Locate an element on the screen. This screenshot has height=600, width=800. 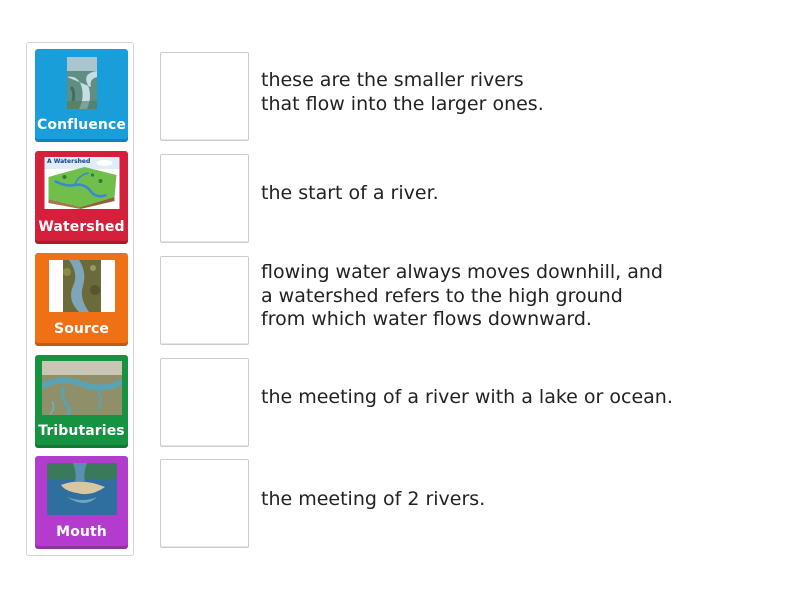
watershed-diagram-caption: A Watershed is located at coordinates (69, 161).